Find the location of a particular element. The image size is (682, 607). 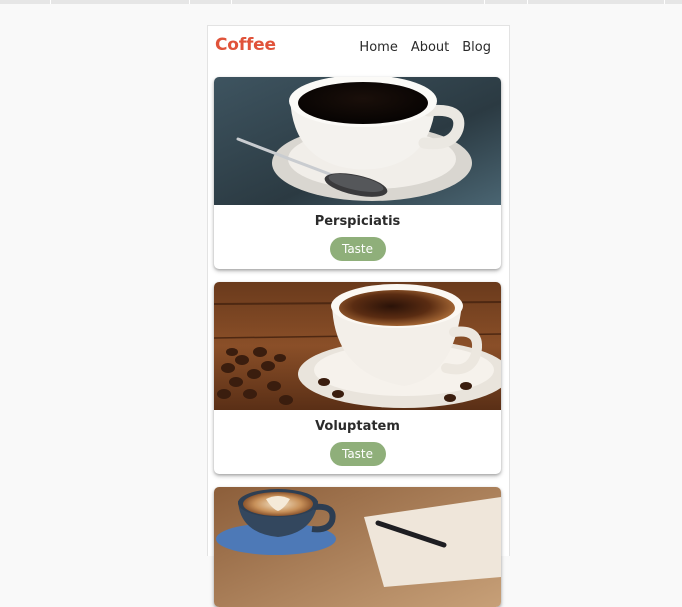

site-header: Coffee Home About Blog is located at coordinates (358, 48).